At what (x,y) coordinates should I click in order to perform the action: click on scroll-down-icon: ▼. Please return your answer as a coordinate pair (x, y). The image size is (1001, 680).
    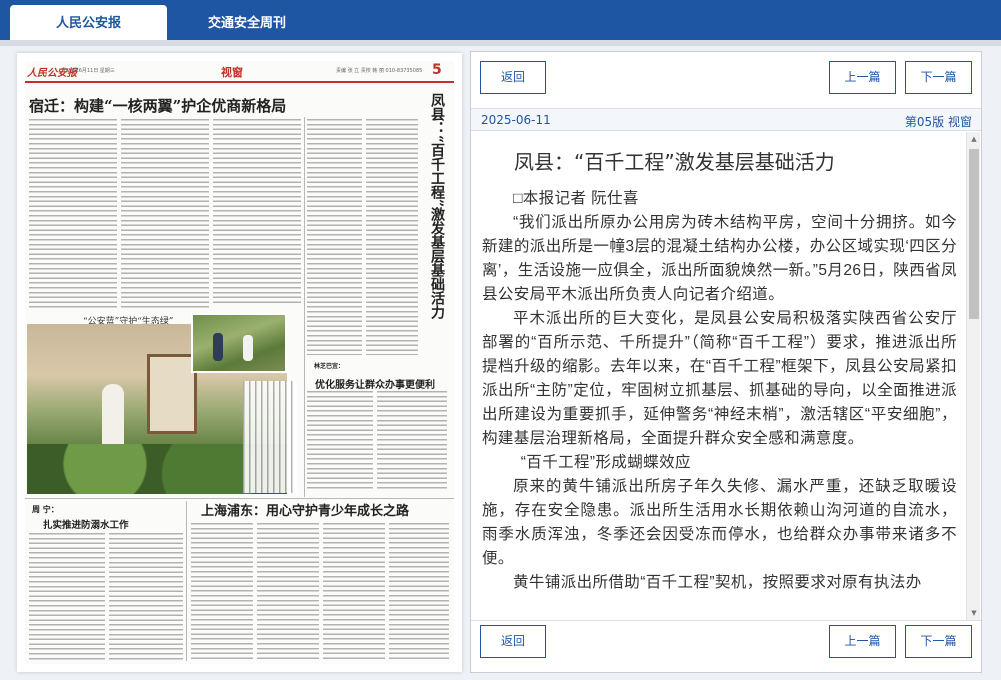
    Looking at the image, I should click on (974, 613).